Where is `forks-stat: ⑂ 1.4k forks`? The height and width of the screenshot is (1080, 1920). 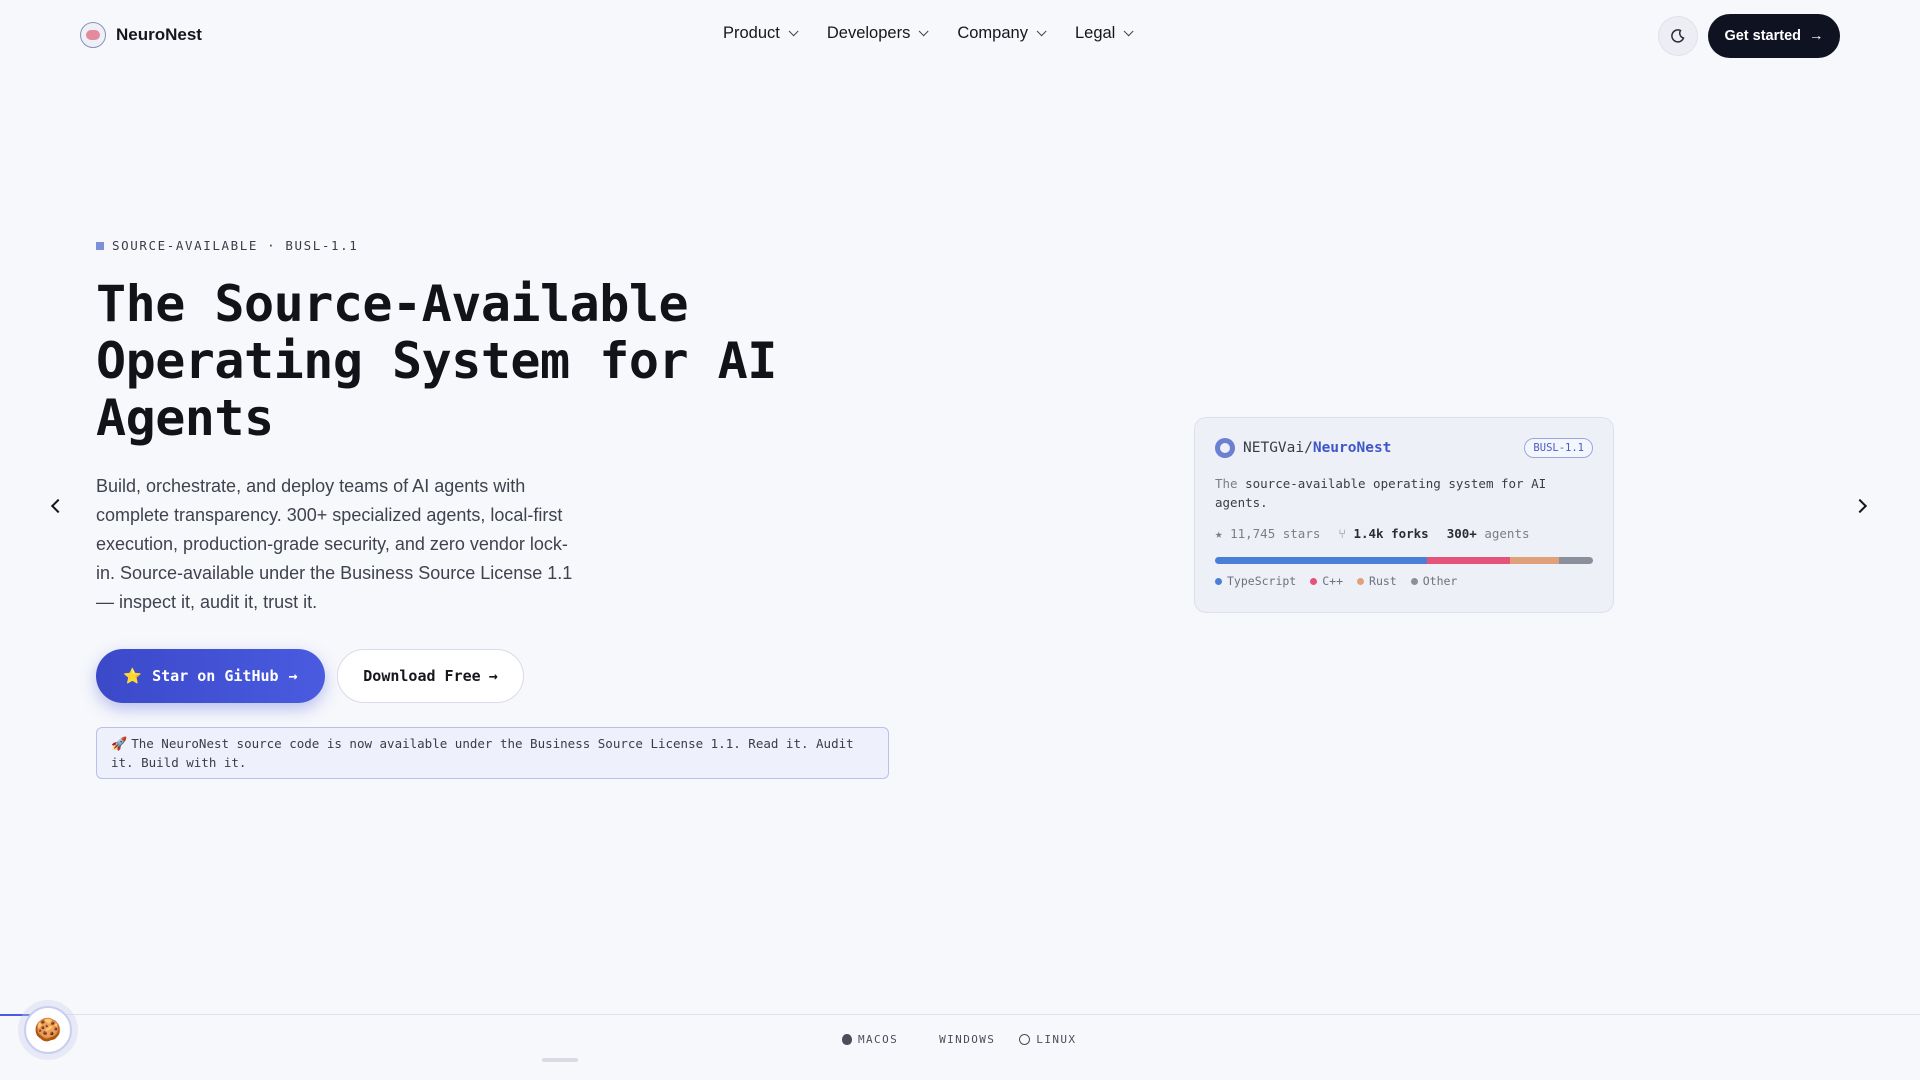 forks-stat: ⑂ 1.4k forks is located at coordinates (1383, 533).